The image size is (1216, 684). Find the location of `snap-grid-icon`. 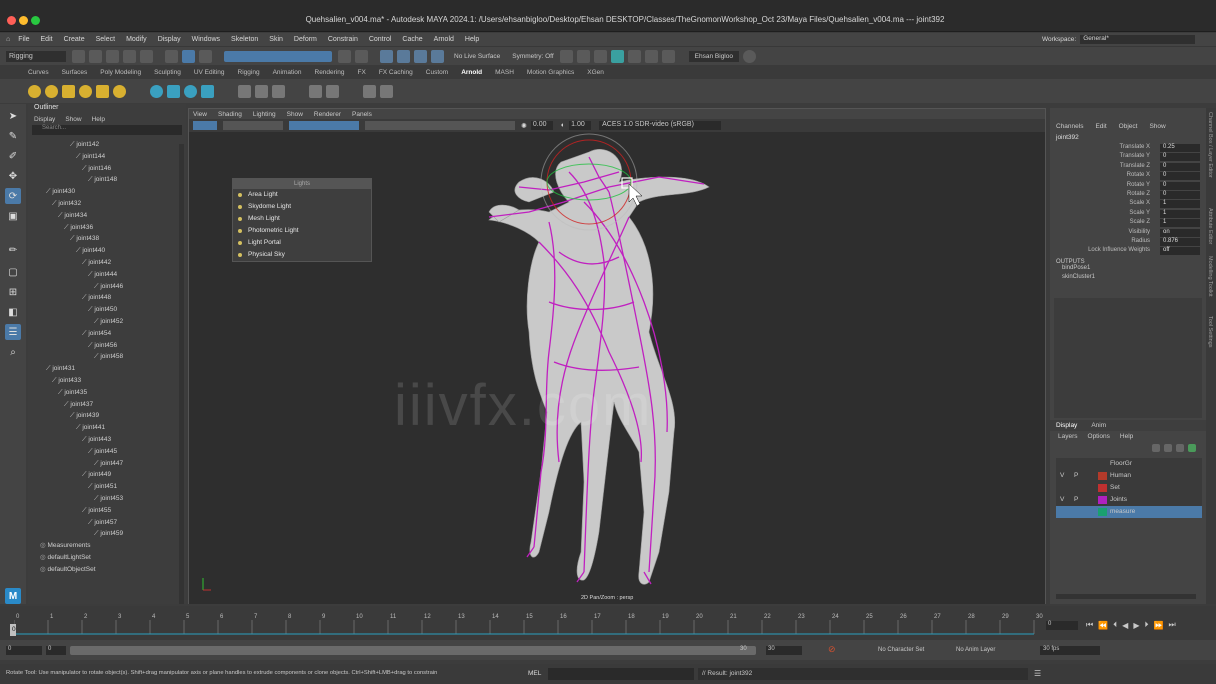

snap-grid-icon is located at coordinates (386, 56).